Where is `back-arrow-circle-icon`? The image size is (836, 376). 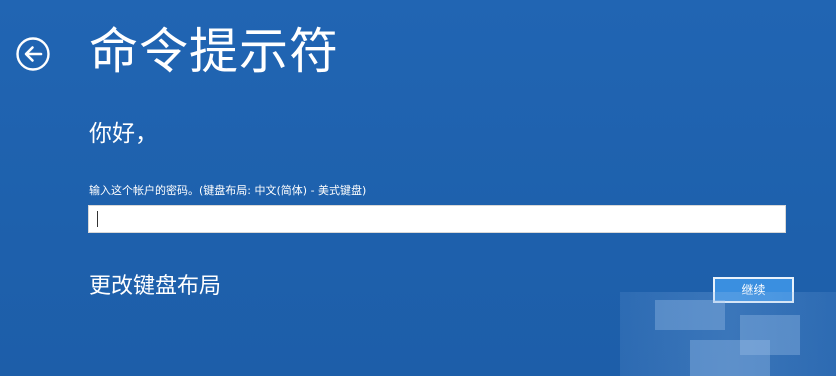
back-arrow-circle-icon is located at coordinates (33, 54).